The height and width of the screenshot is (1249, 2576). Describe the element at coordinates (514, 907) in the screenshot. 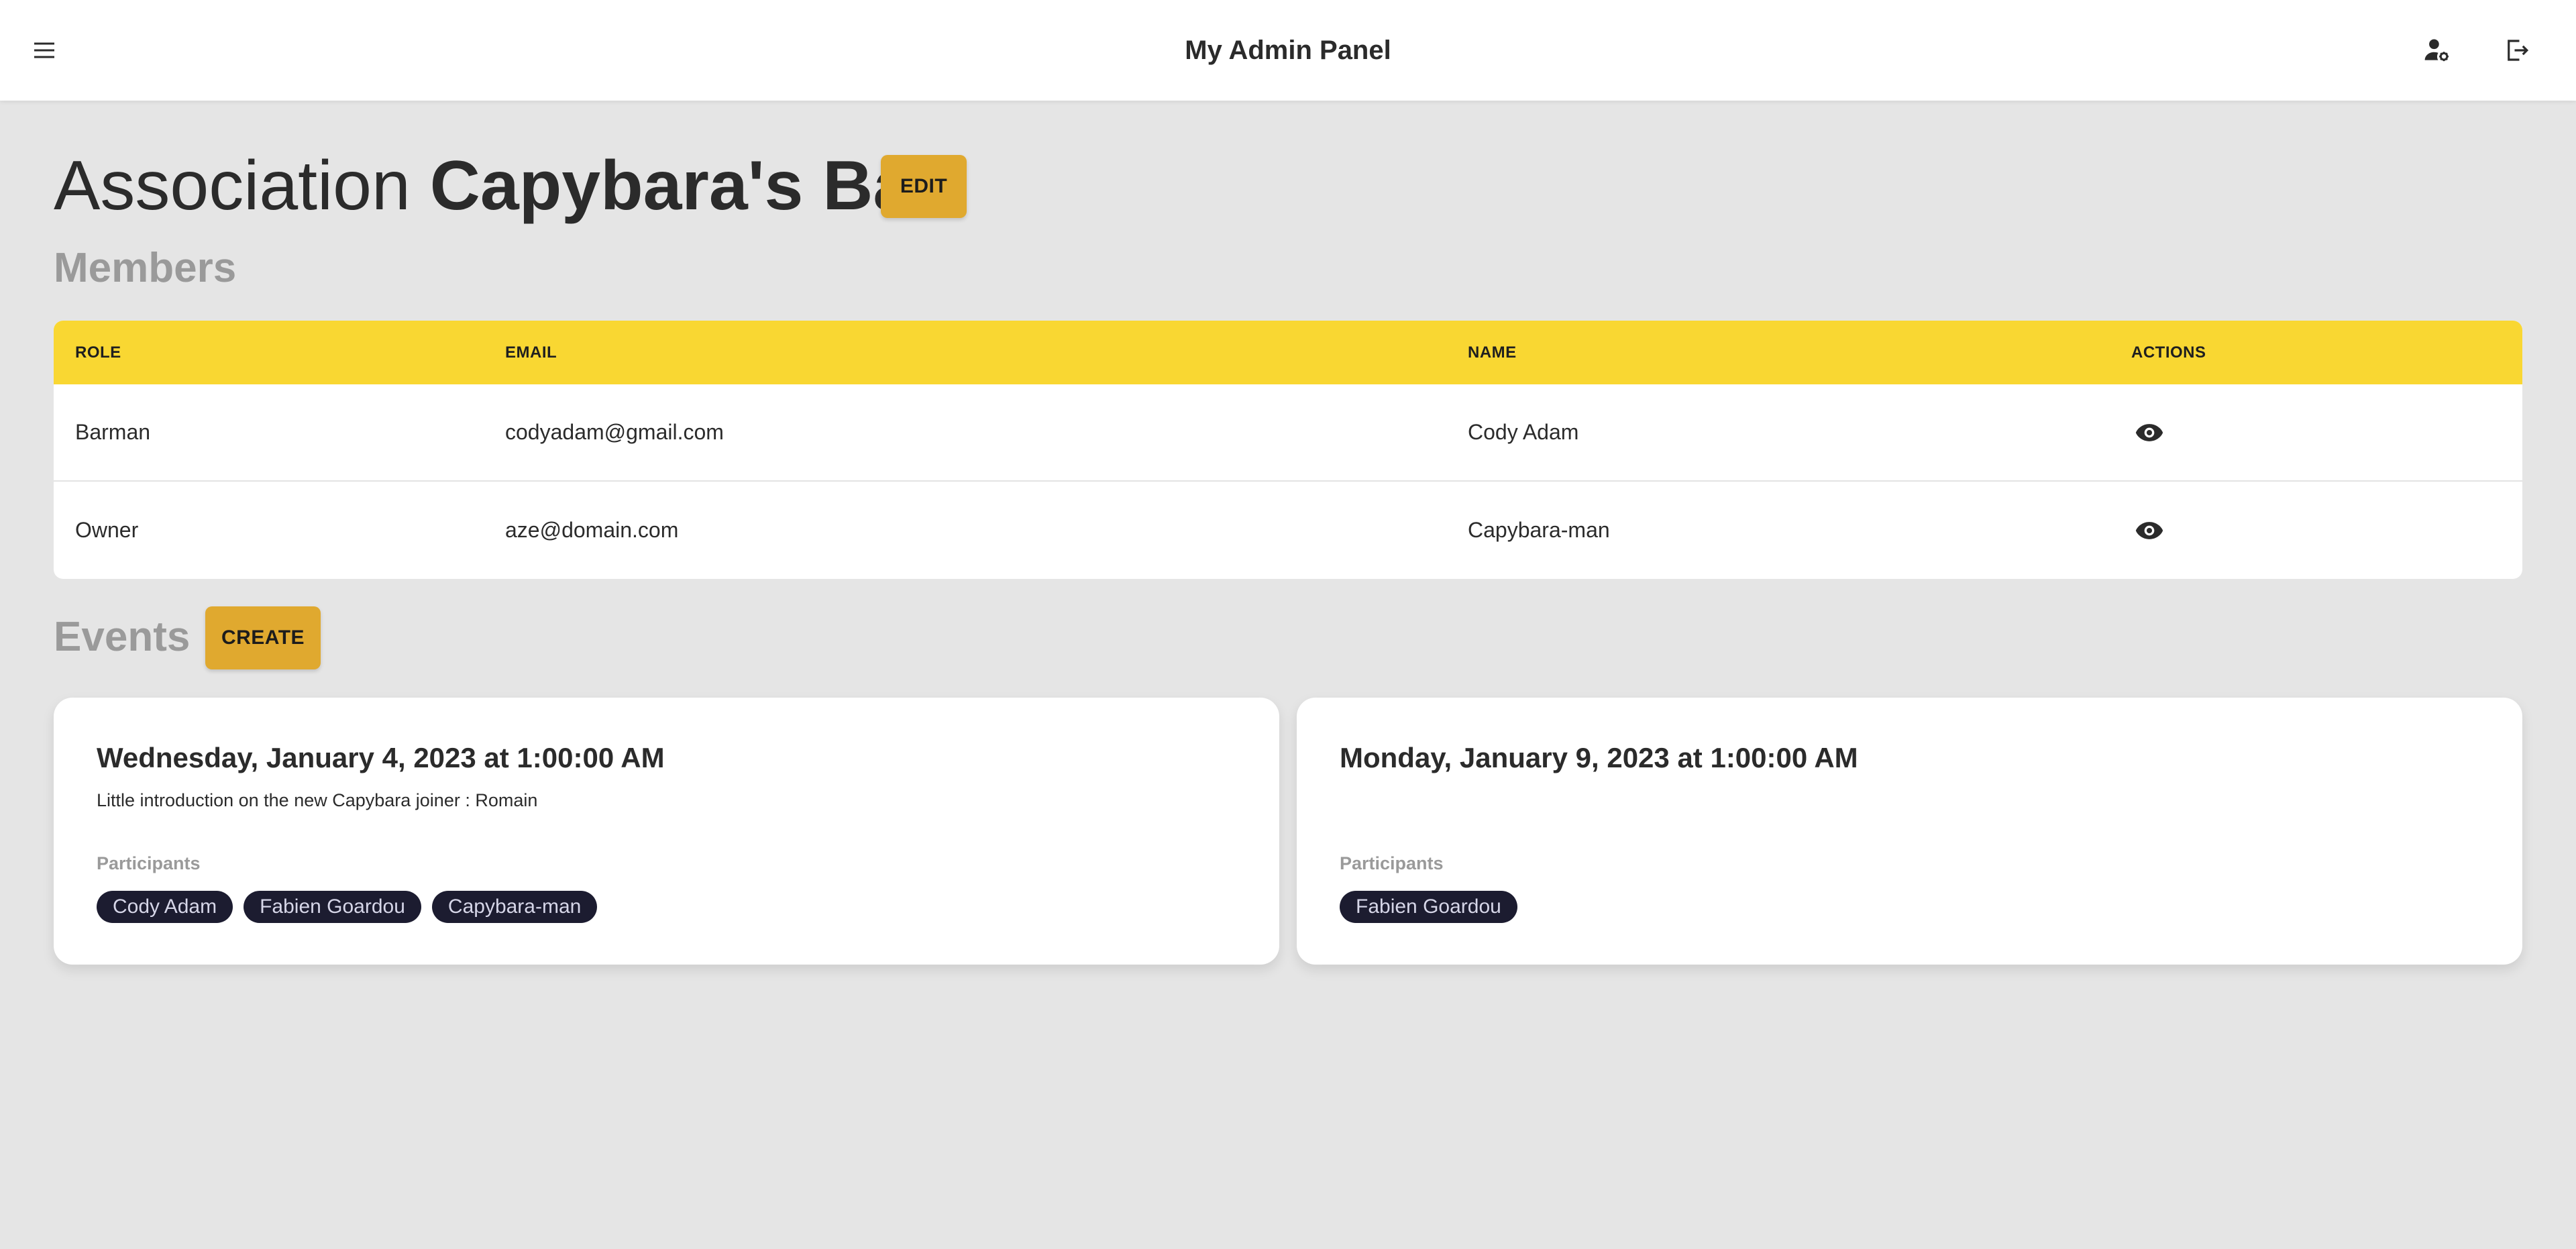

I see `participant-chip: Capybara-man` at that location.